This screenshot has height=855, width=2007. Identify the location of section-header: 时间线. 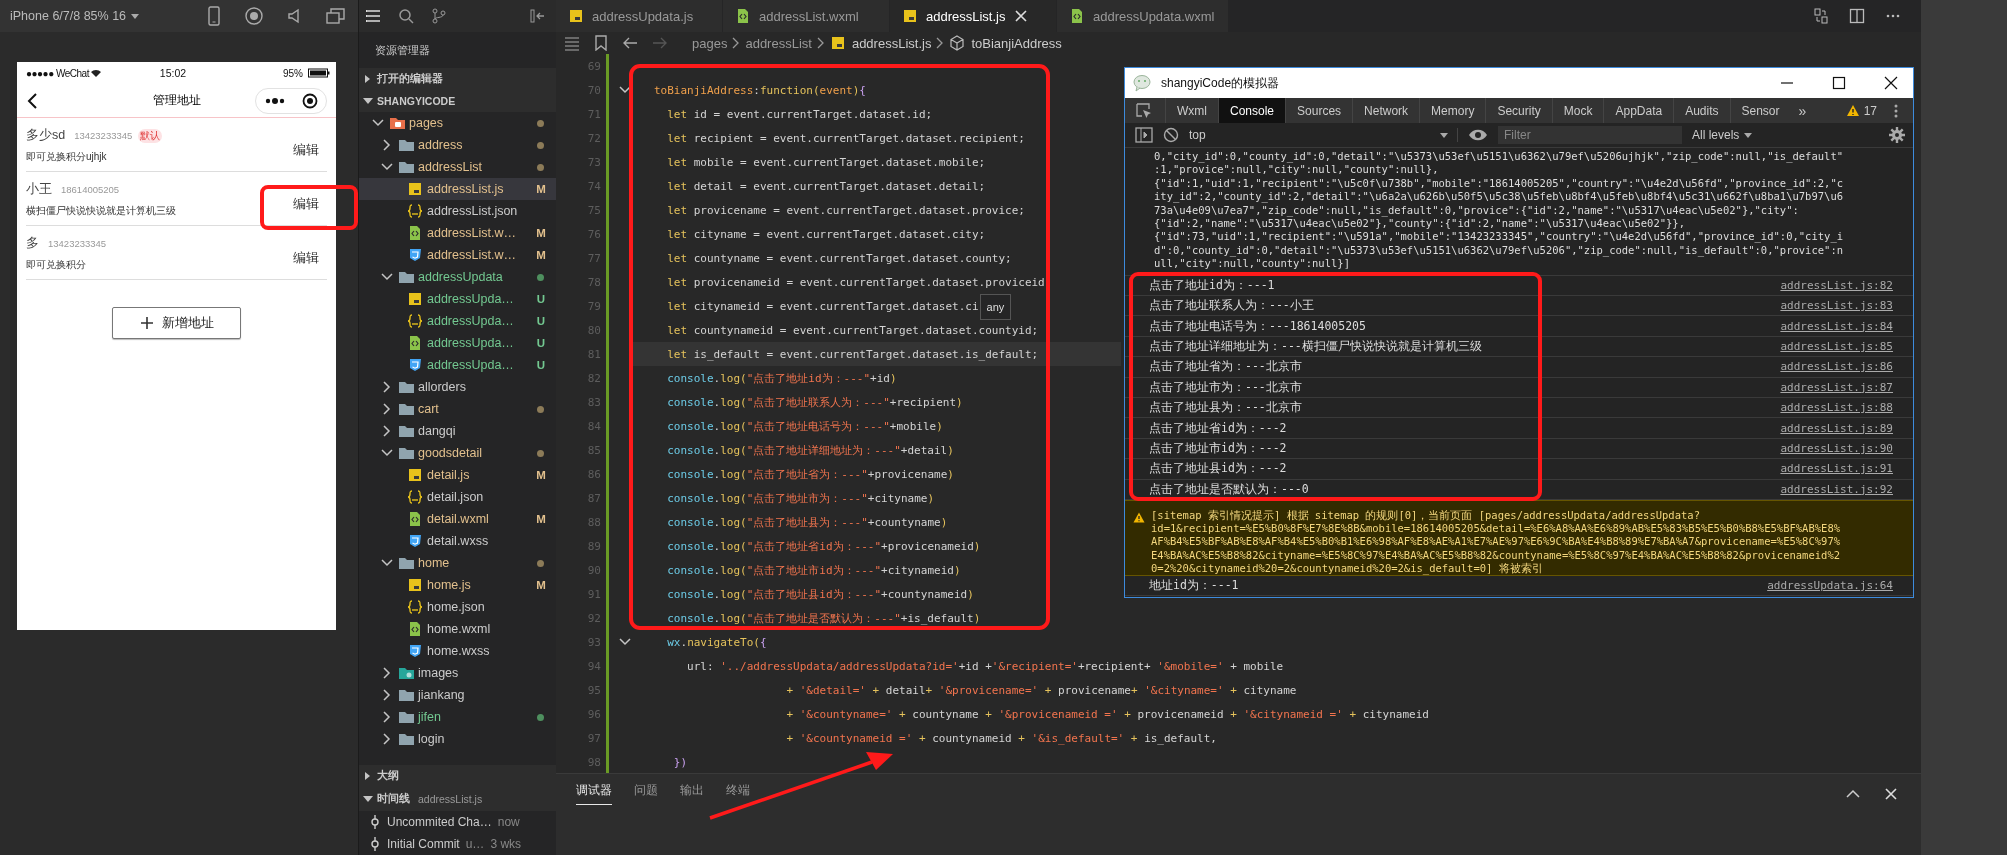
(384, 799).